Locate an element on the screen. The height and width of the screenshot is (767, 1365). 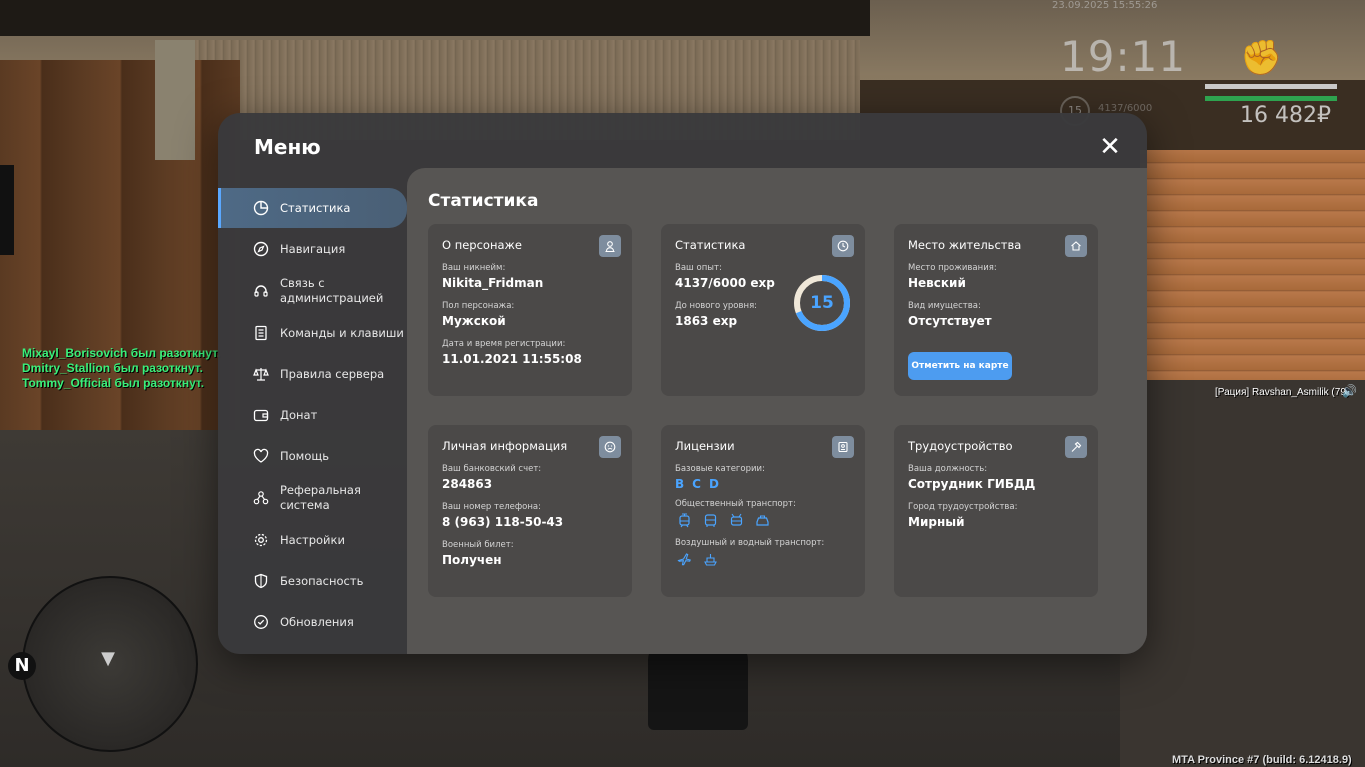
sidebar-item-settings: Настройки is located at coordinates (312, 540).